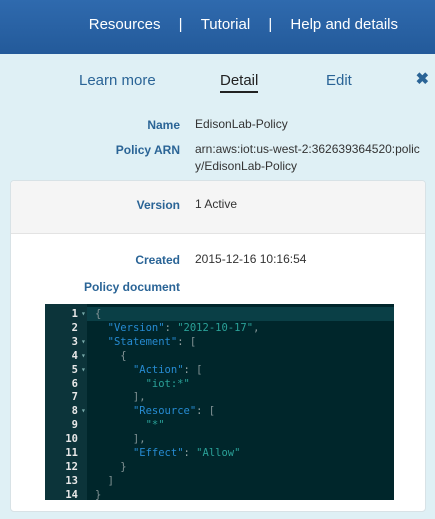 The width and height of the screenshot is (435, 519). I want to click on policy-arn-value-line2: y/EdisonLab-Policy, so click(246, 166).